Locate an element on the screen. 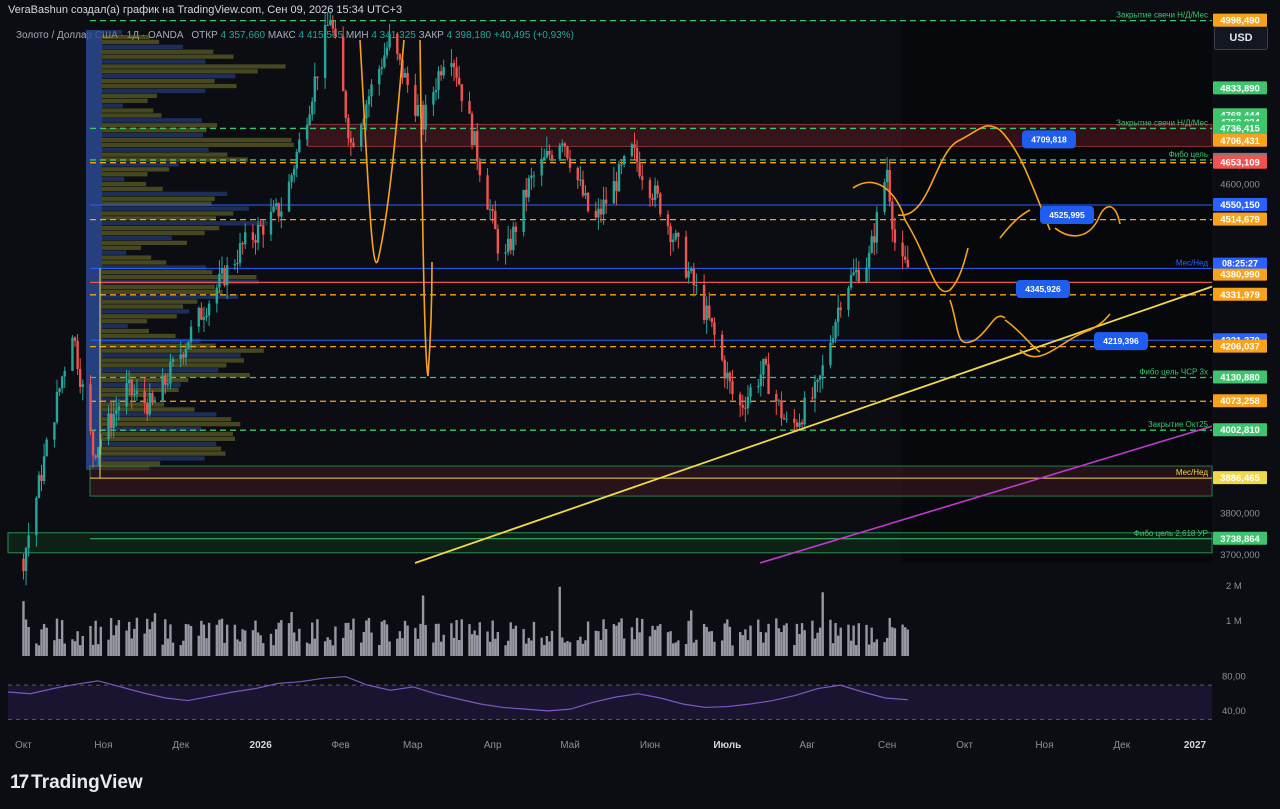 This screenshot has width=1280, height=809. countdown-label: 08:25:27 is located at coordinates (1240, 264).